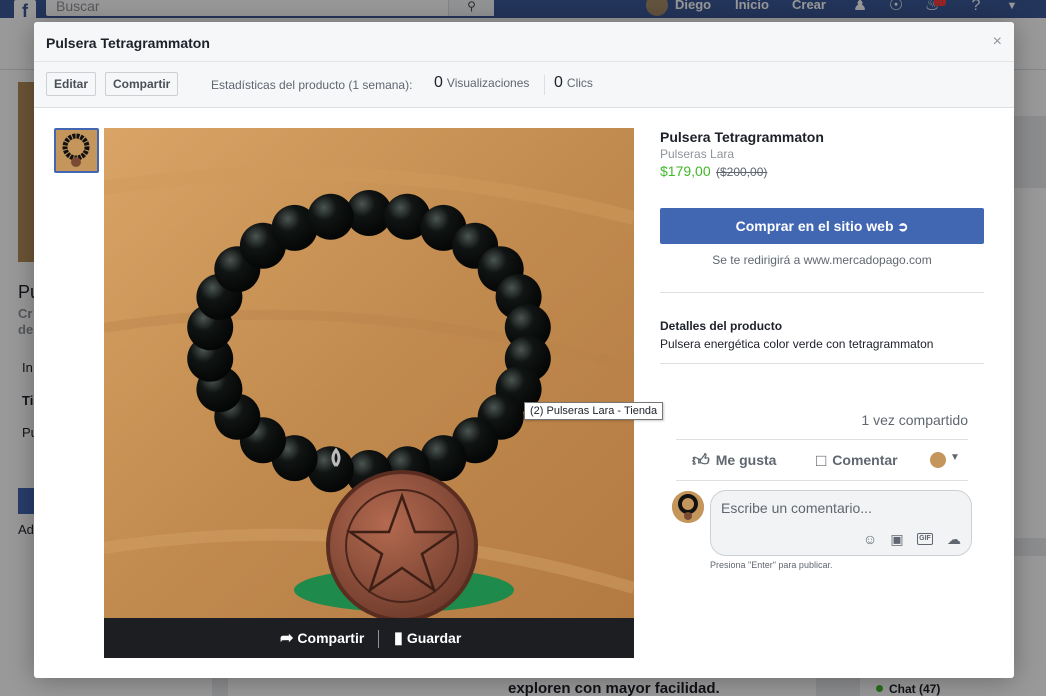 This screenshot has width=1046, height=696. What do you see at coordinates (71, 84) in the screenshot?
I see `edit-button: Editar` at bounding box center [71, 84].